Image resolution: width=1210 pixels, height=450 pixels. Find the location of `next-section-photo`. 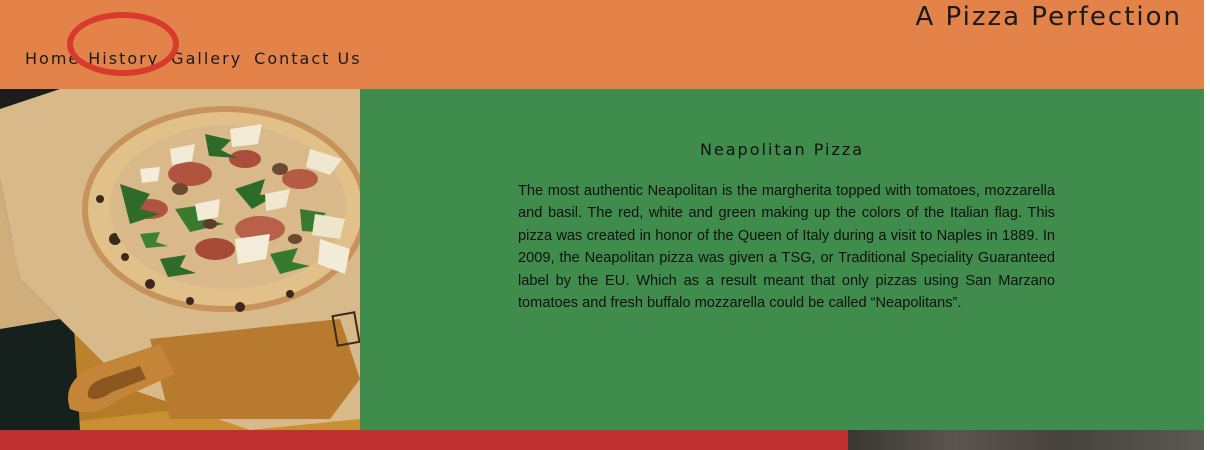

next-section-photo is located at coordinates (1026, 440).